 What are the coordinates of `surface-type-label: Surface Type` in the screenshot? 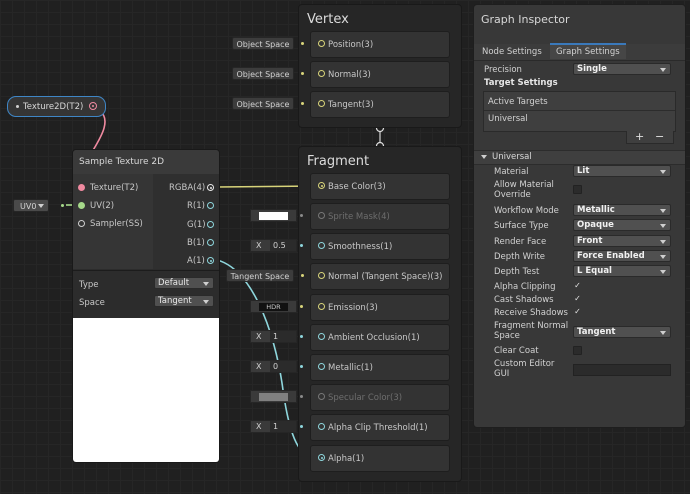 It's located at (521, 226).